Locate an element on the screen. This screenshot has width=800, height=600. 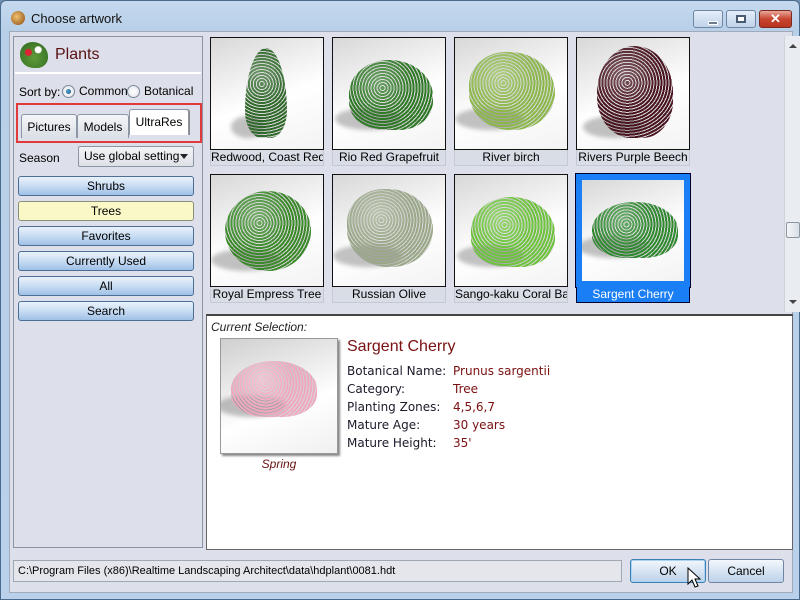
attribute-row: Mature Age: 30 years is located at coordinates (448, 427).